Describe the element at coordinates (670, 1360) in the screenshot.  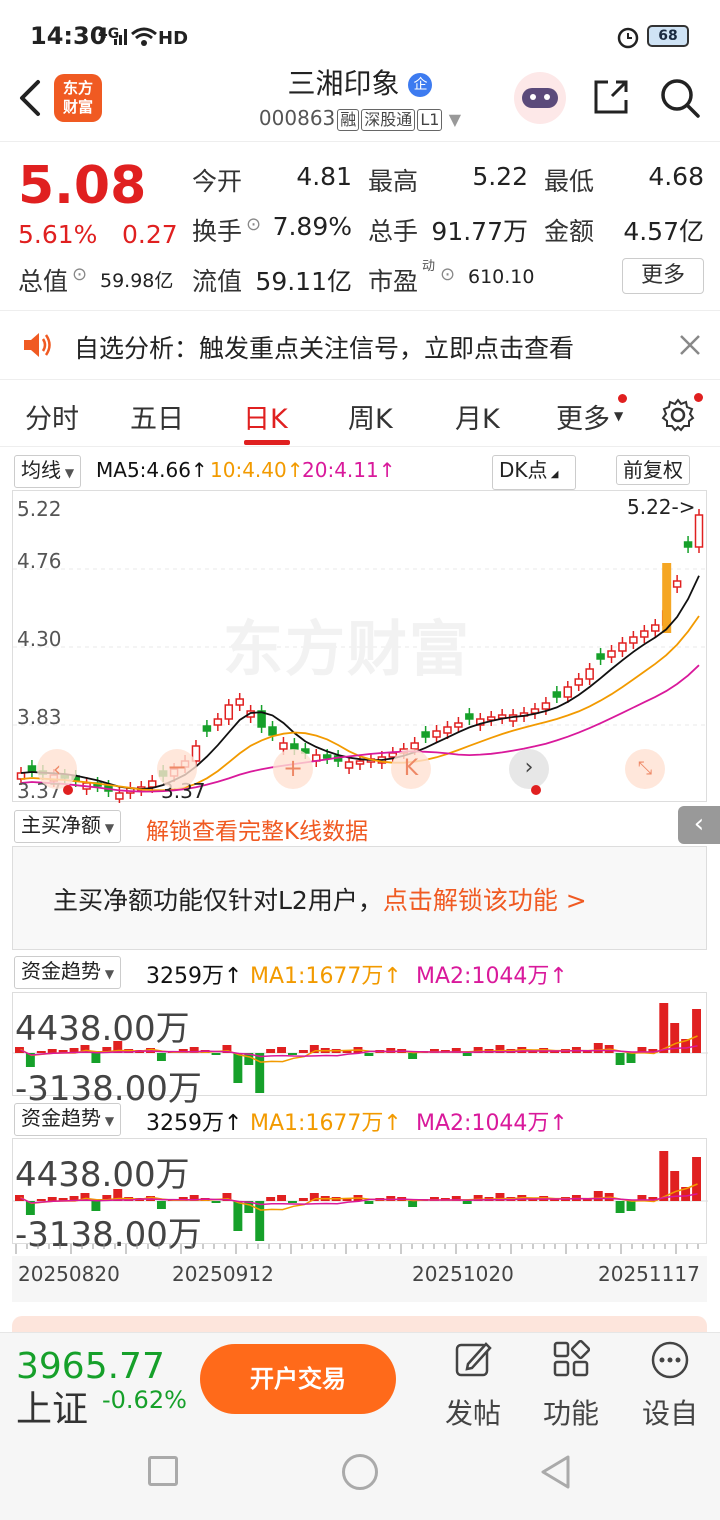
I see `custom-more-icon` at that location.